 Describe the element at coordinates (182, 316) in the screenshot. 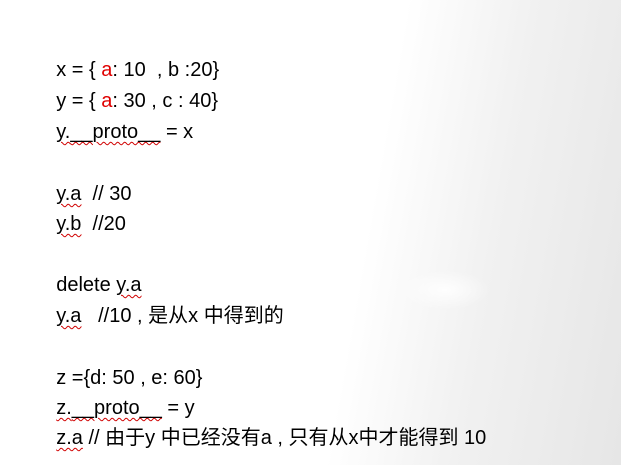

I see `comment: //10 , 是从x 中得到的` at that location.